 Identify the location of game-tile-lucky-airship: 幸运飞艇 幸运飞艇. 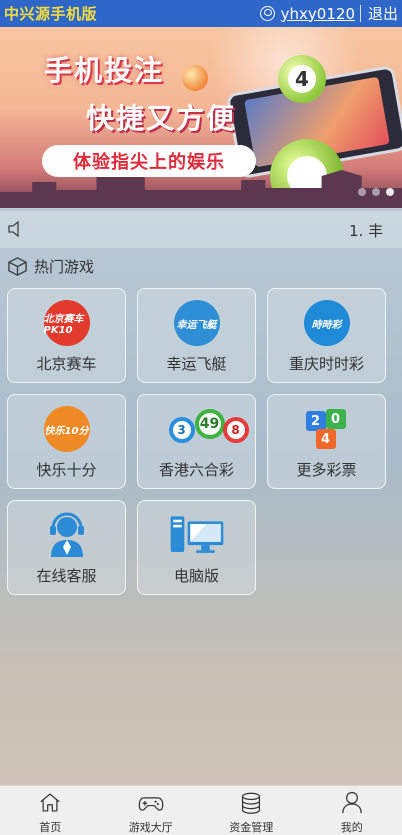
(196, 335).